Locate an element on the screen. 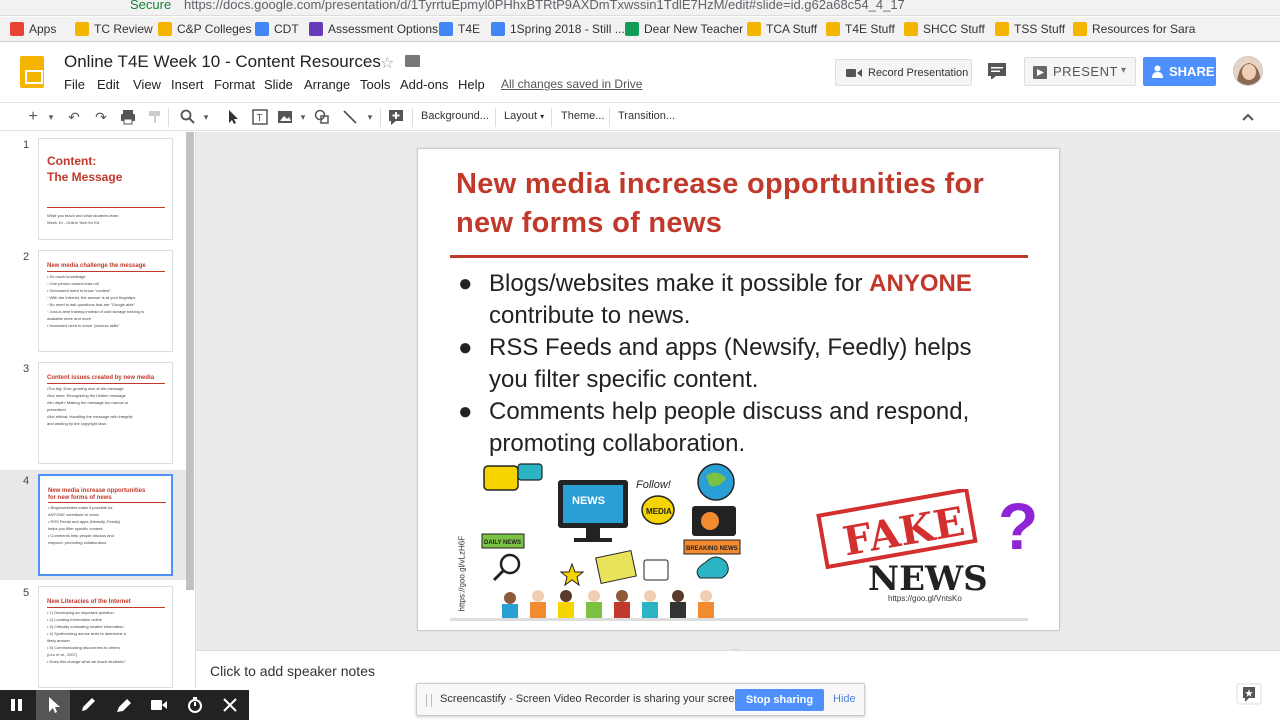  undo-icon: ↶ is located at coordinates (74, 117).